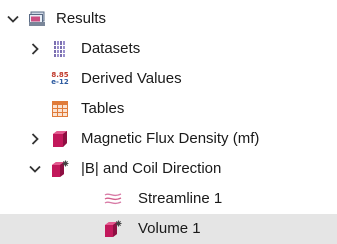 The width and height of the screenshot is (337, 244). I want to click on tree-node-coil-direction: |B| and Coil Direction, so click(168, 169).